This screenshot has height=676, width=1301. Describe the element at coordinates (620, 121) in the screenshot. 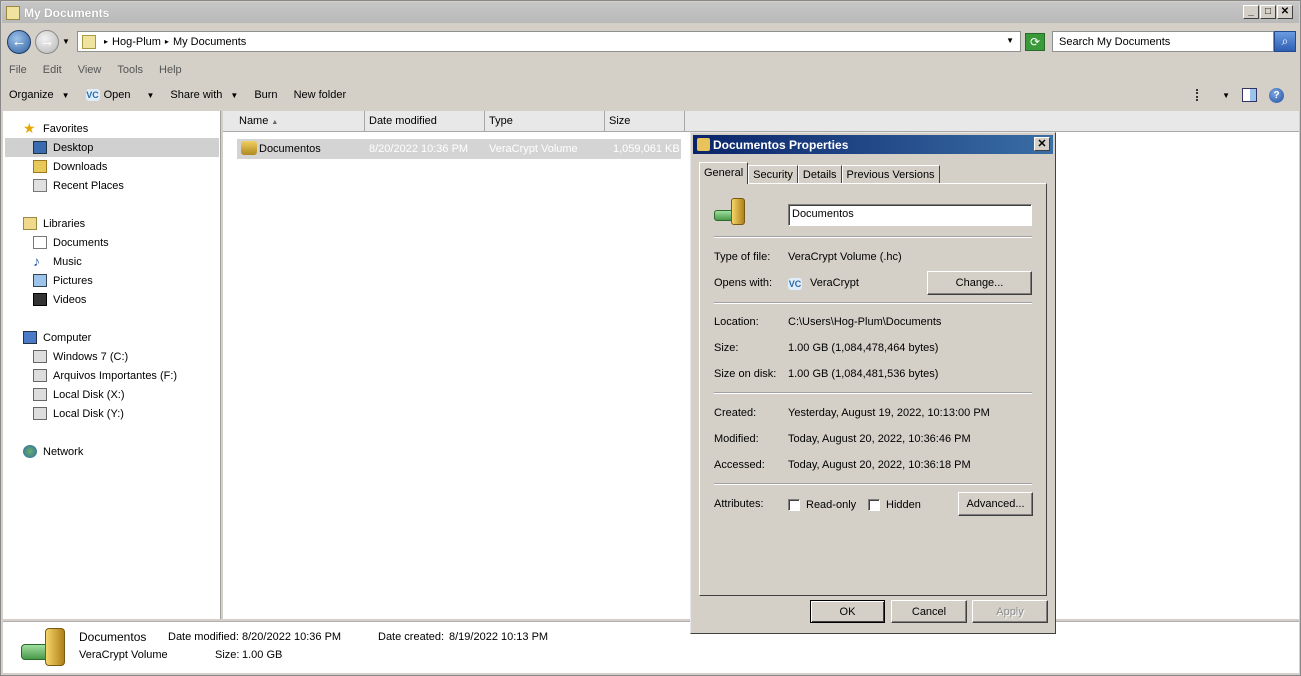

I see `column-label: Size` at that location.